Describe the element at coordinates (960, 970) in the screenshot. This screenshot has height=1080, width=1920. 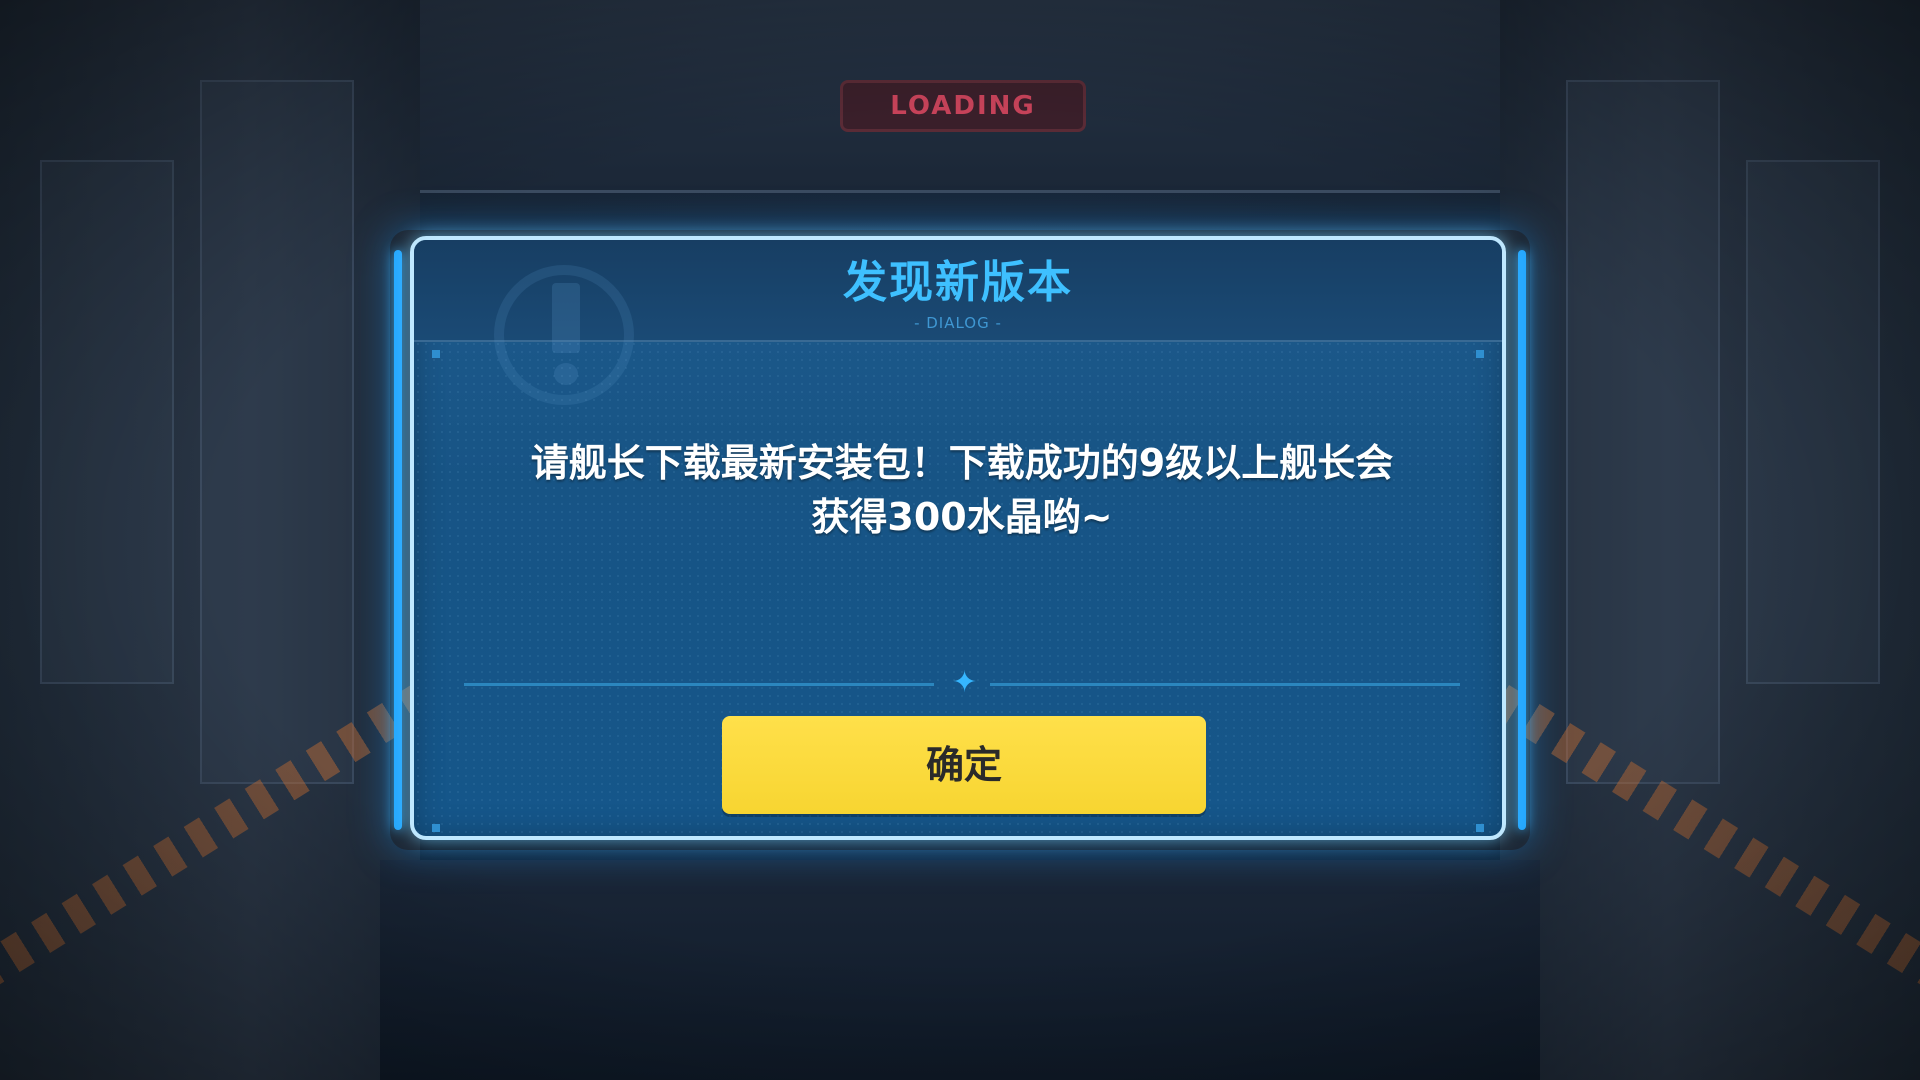
I see `corridor-floor` at that location.